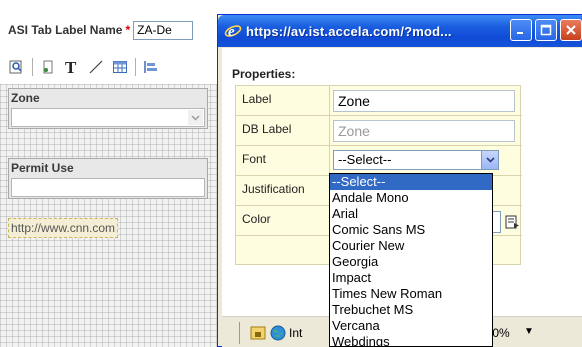  Describe the element at coordinates (411, 214) in the screenshot. I see `font-option: Arial` at that location.